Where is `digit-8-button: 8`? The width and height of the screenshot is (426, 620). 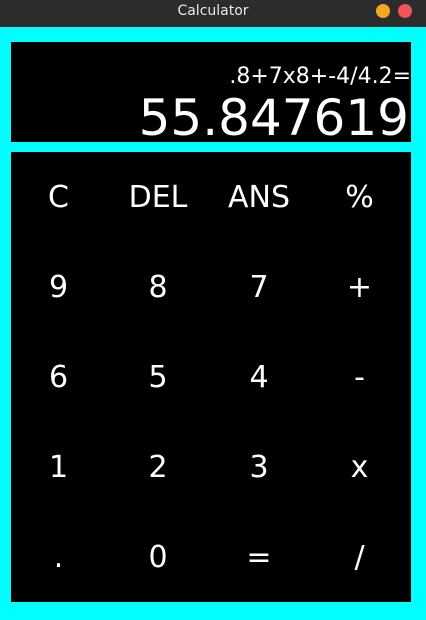
digit-8-button: 8 is located at coordinates (158, 287).